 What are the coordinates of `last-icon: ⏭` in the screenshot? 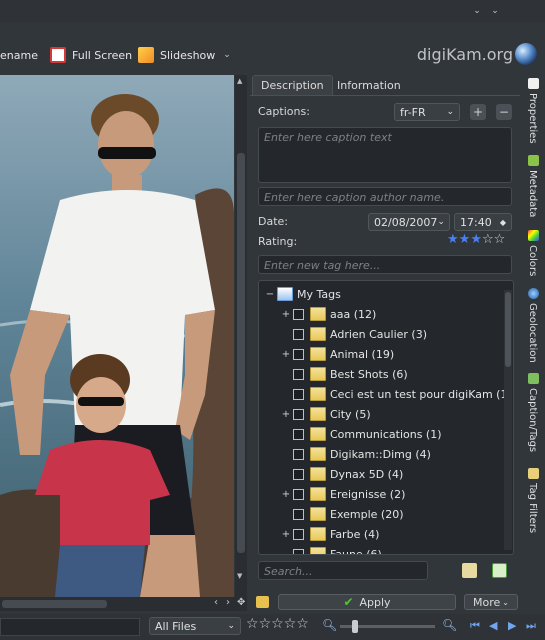 It's located at (531, 626).